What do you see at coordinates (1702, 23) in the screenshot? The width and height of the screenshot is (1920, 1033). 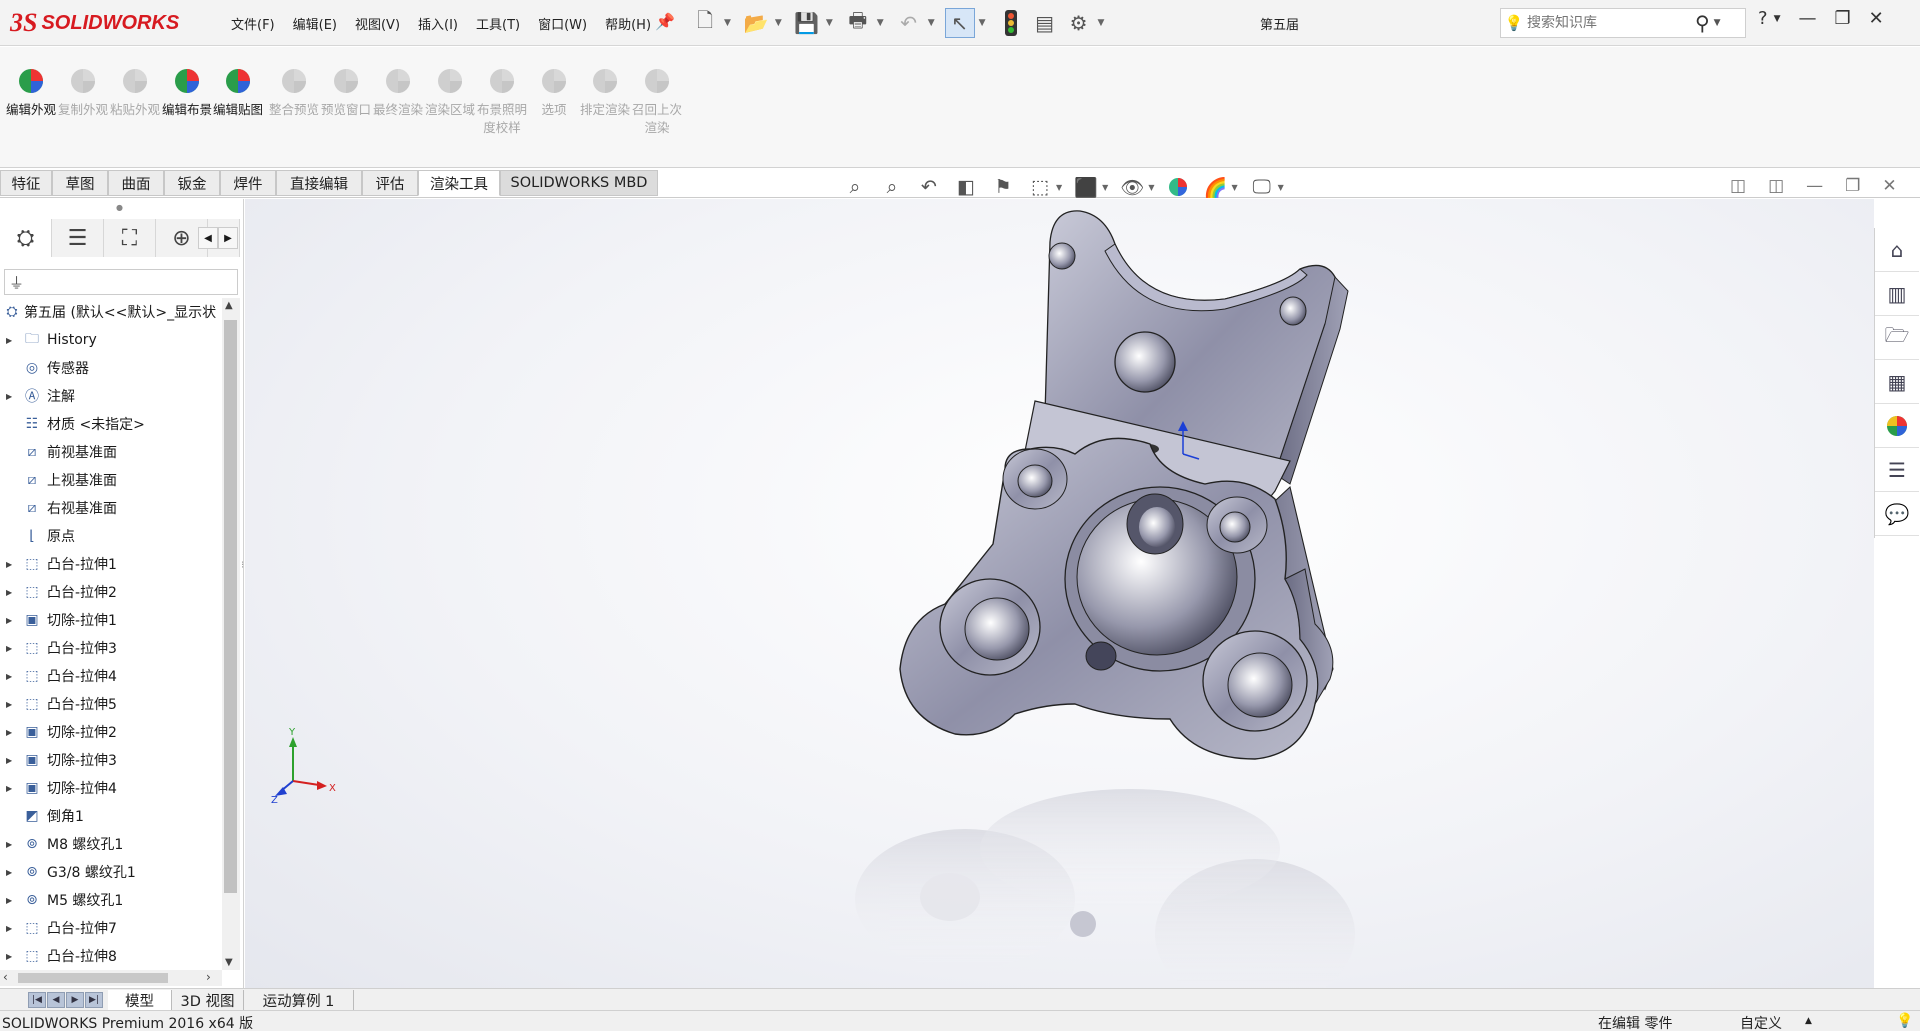 I see `search-icon: ⚲` at bounding box center [1702, 23].